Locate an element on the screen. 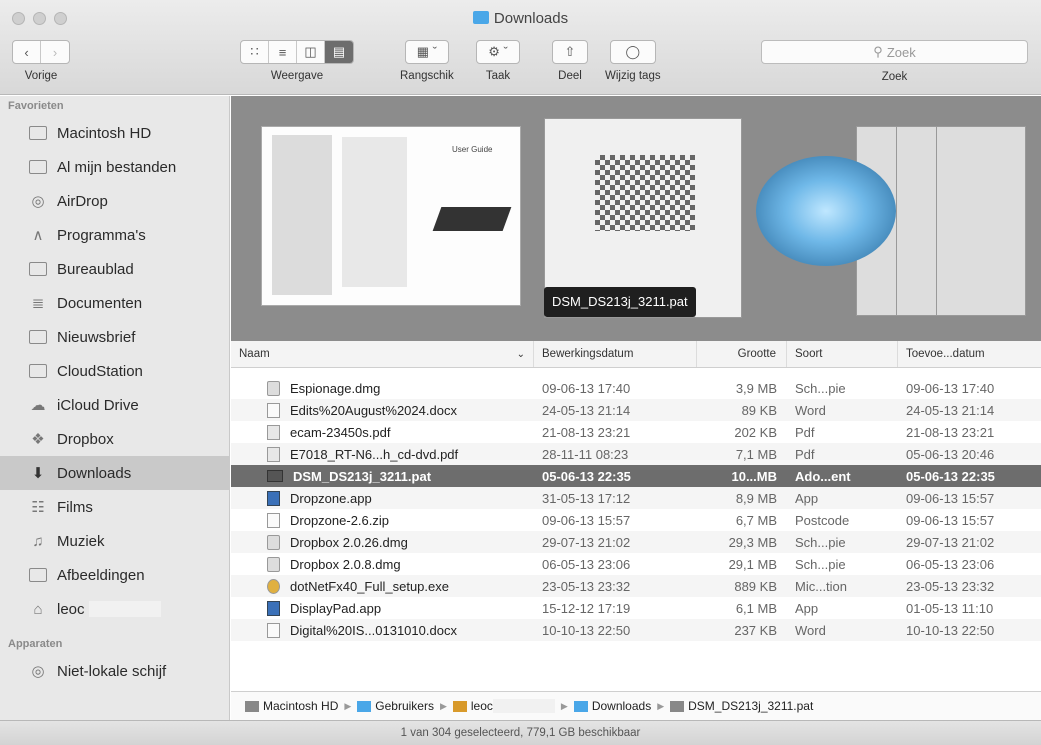 The image size is (1041, 745). app-file-icon is located at coordinates (273, 498).